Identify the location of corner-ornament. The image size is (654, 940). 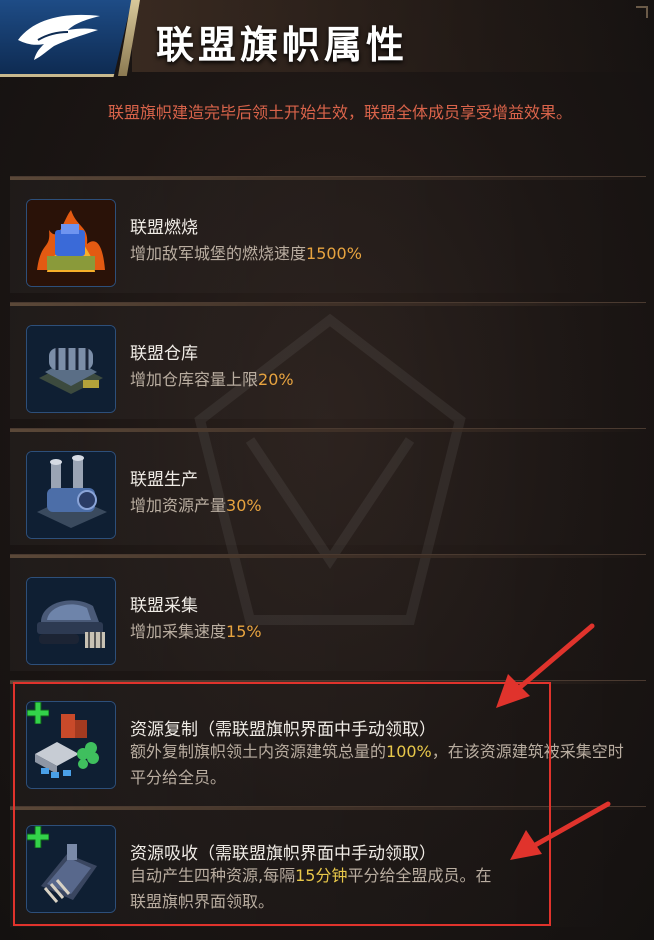
(642, 12).